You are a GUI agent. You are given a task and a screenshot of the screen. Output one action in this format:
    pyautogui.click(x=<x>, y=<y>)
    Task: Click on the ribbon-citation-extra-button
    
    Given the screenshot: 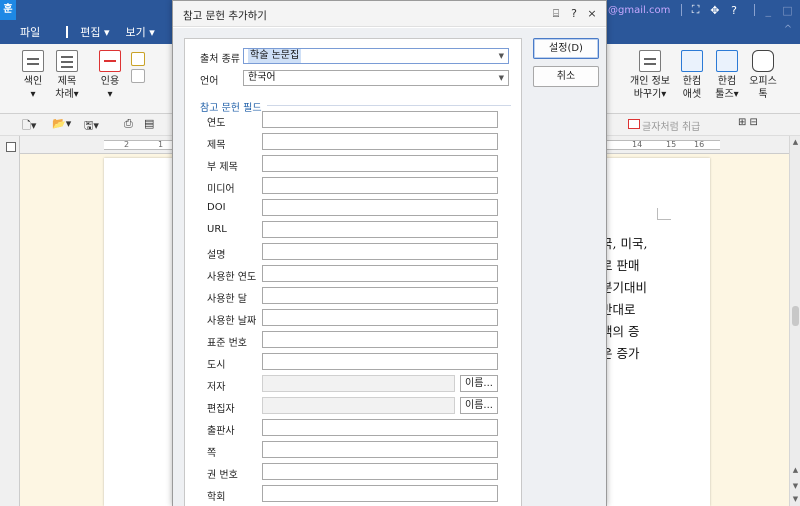 What is the action you would take?
    pyautogui.click(x=138, y=69)
    